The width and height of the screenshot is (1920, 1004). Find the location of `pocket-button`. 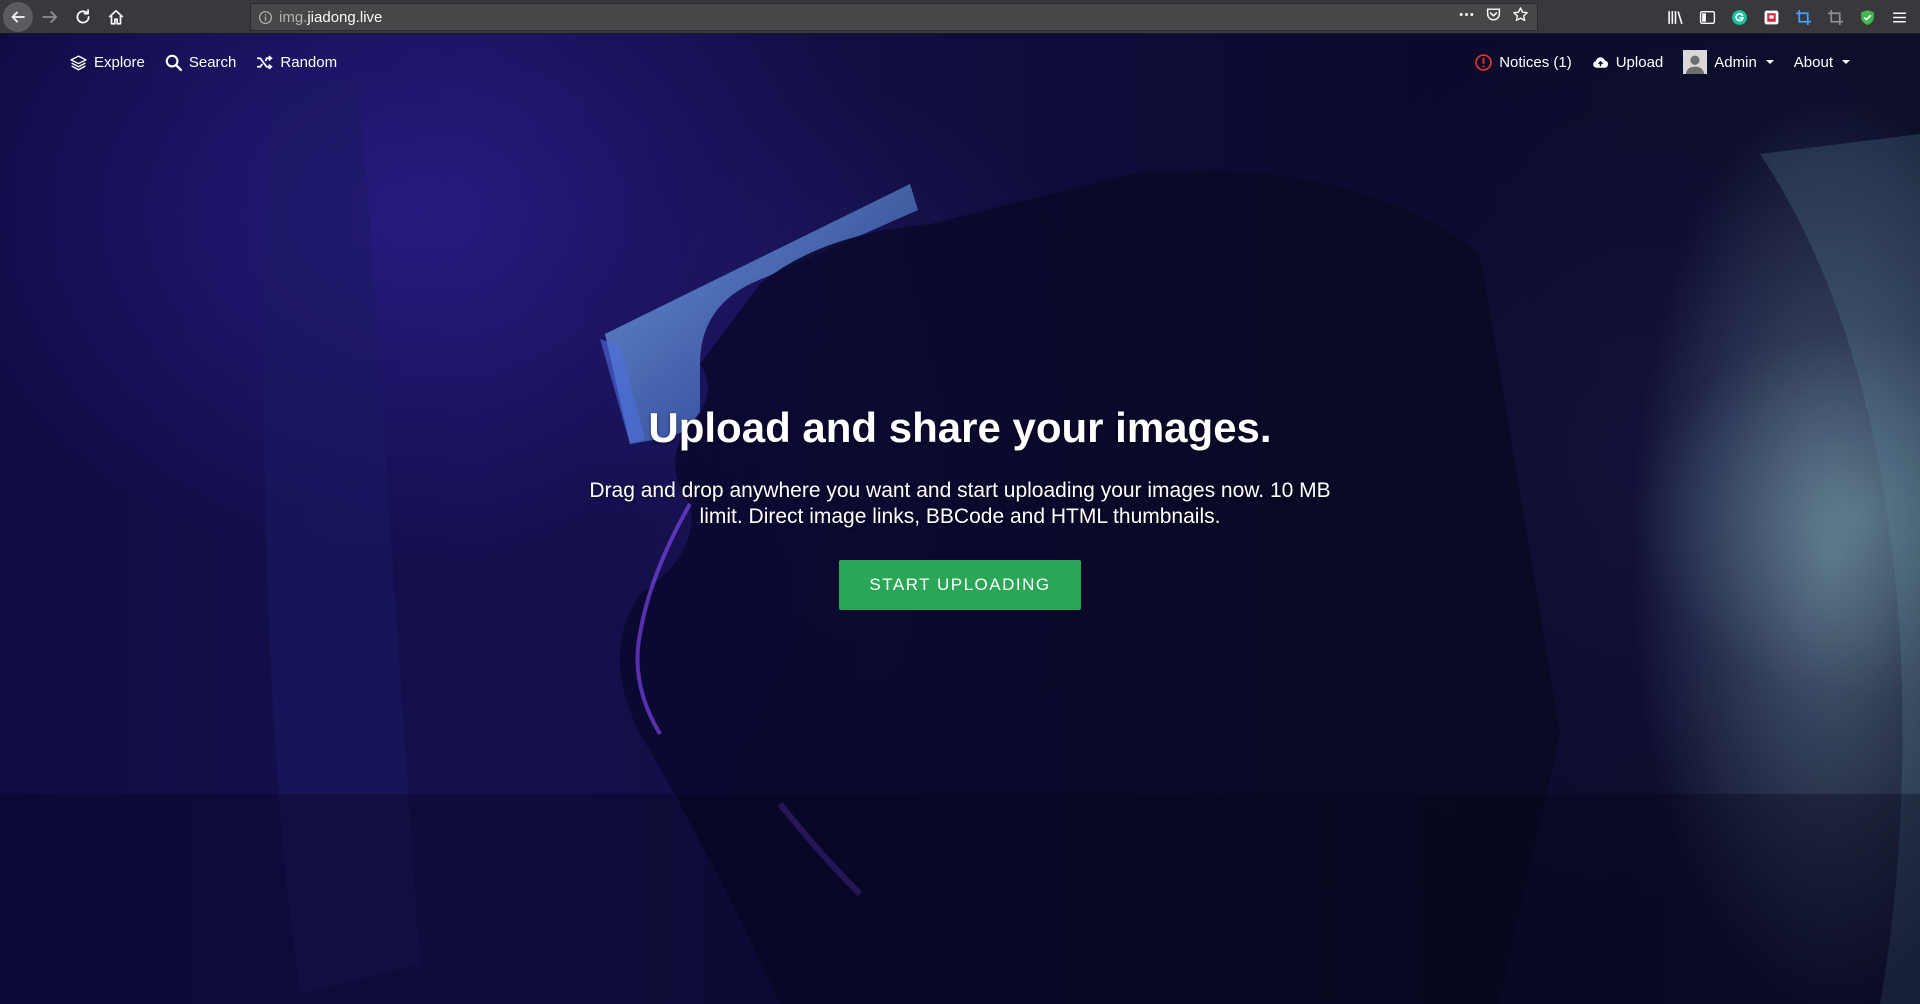

pocket-button is located at coordinates (1493, 17).